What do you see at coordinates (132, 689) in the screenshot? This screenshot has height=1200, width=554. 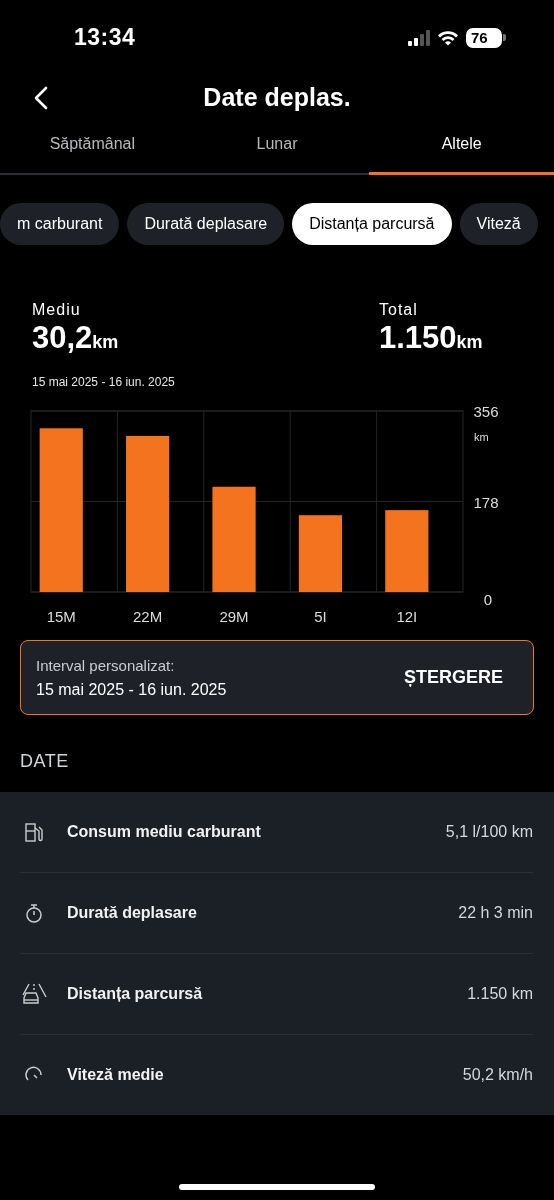 I see `interval-range: 15 mai 2025 - 16 iun. 2025` at bounding box center [132, 689].